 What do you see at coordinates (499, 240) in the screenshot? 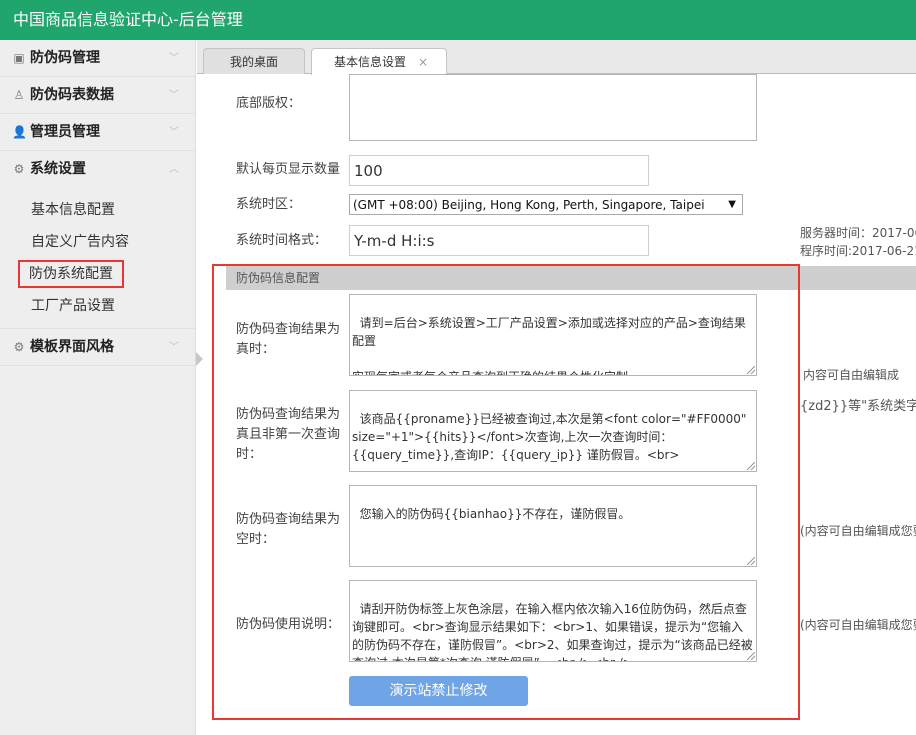
I see `time-format-input: Y-m-d H:i:s` at bounding box center [499, 240].